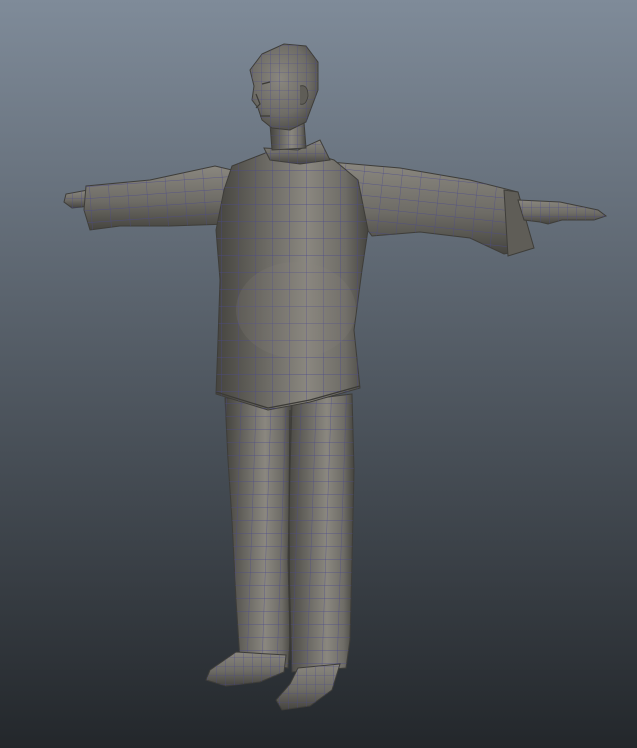 This screenshot has width=637, height=748. I want to click on pants, so click(289, 533).